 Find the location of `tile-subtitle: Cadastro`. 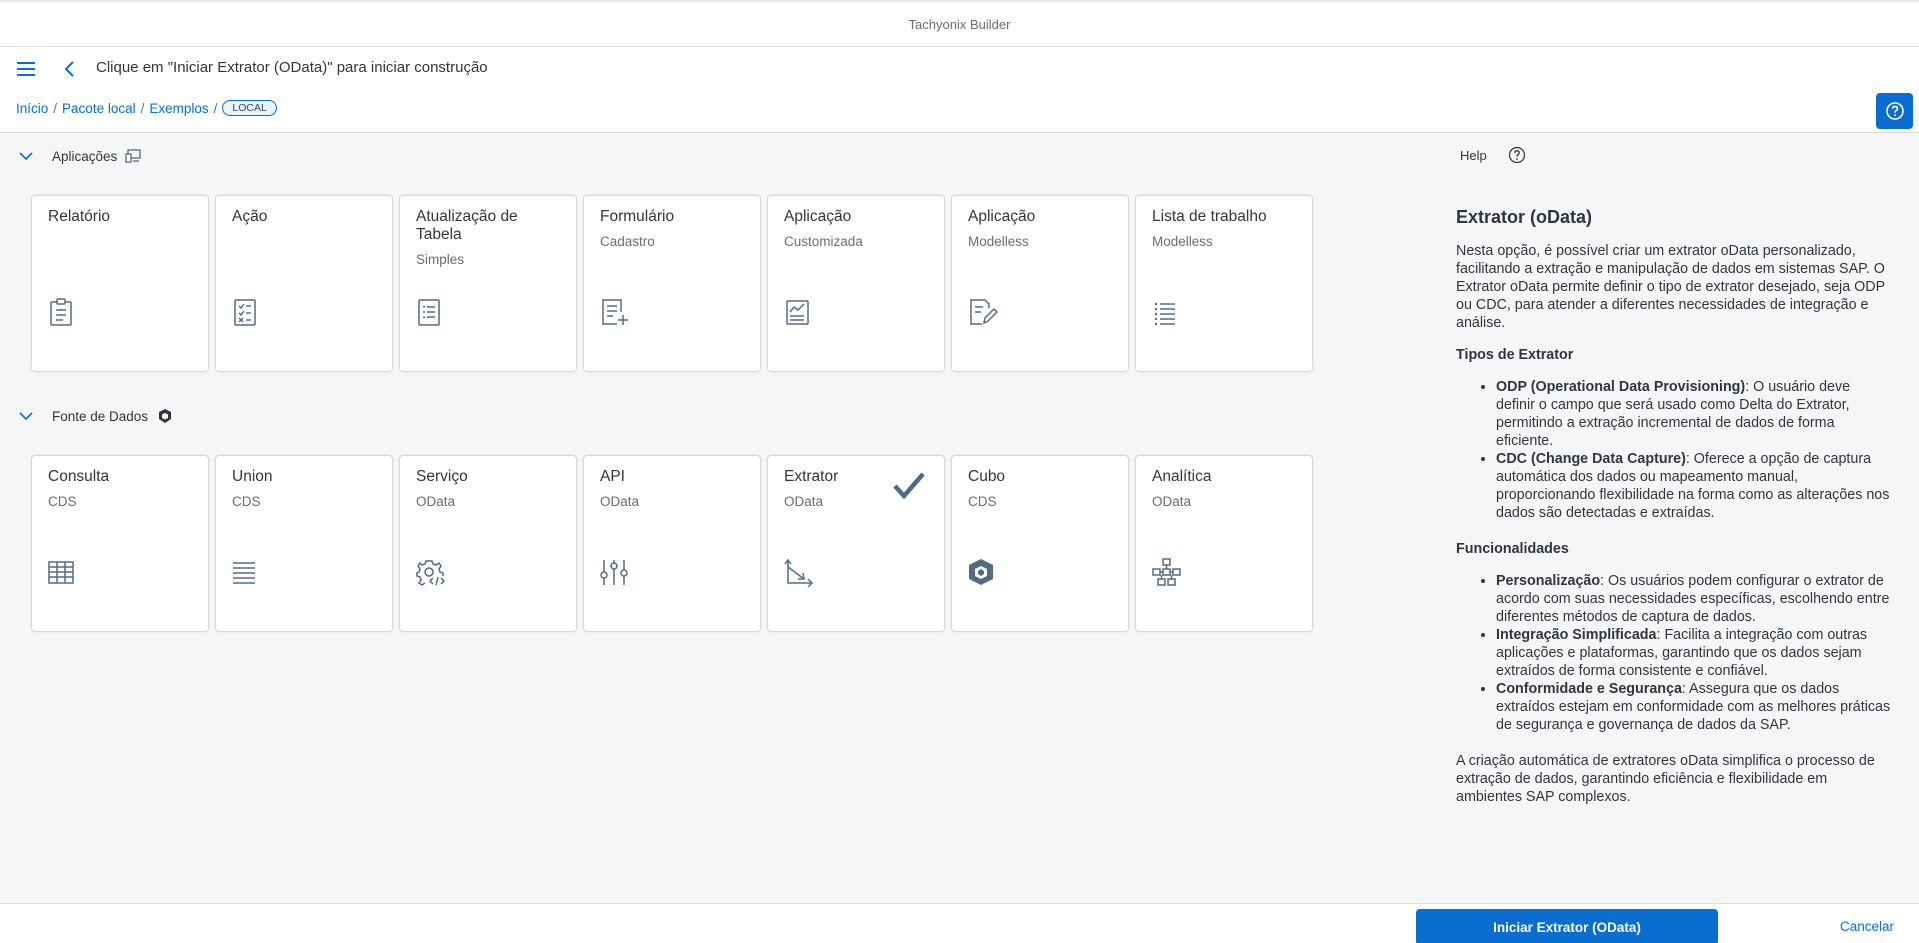

tile-subtitle: Cadastro is located at coordinates (627, 241).